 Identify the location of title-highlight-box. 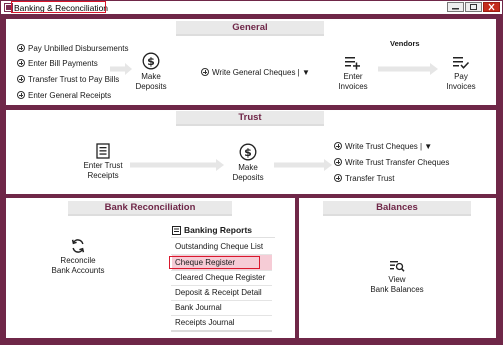
(58, 7).